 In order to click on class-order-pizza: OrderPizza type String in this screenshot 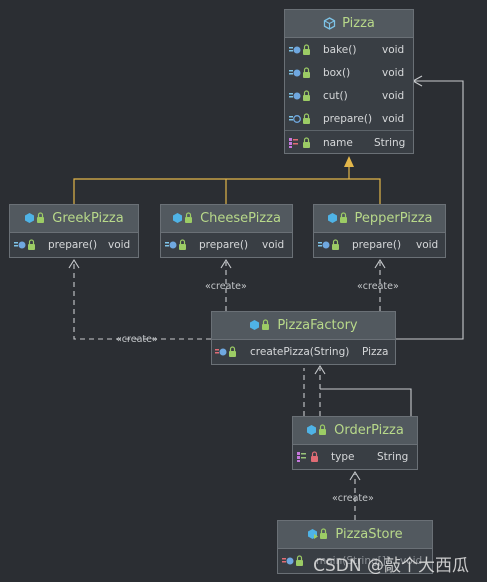, I will do `click(355, 443)`.